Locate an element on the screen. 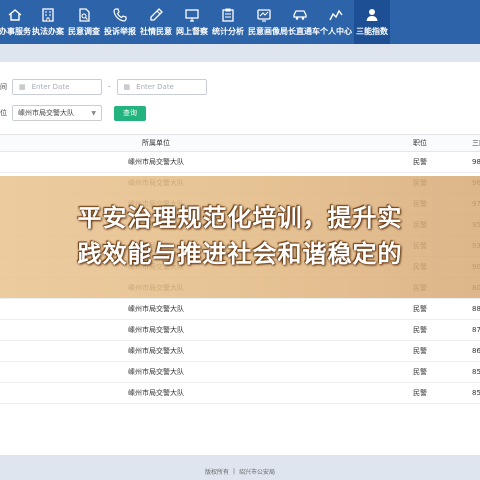  nav-item-complaint: 投诉举报 is located at coordinates (120, 22).